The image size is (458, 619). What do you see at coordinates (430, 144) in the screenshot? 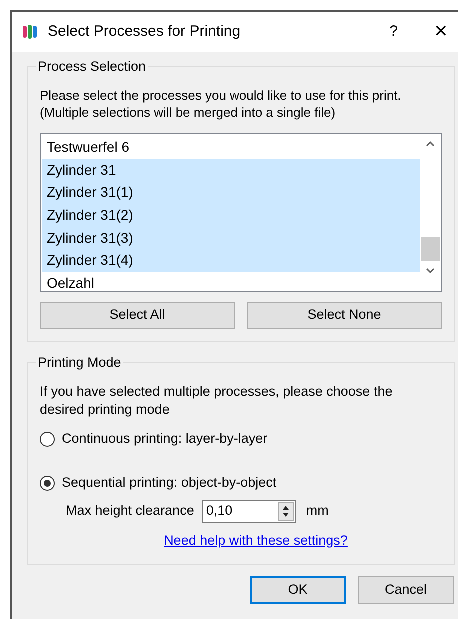
I see `scroll-up-icon` at bounding box center [430, 144].